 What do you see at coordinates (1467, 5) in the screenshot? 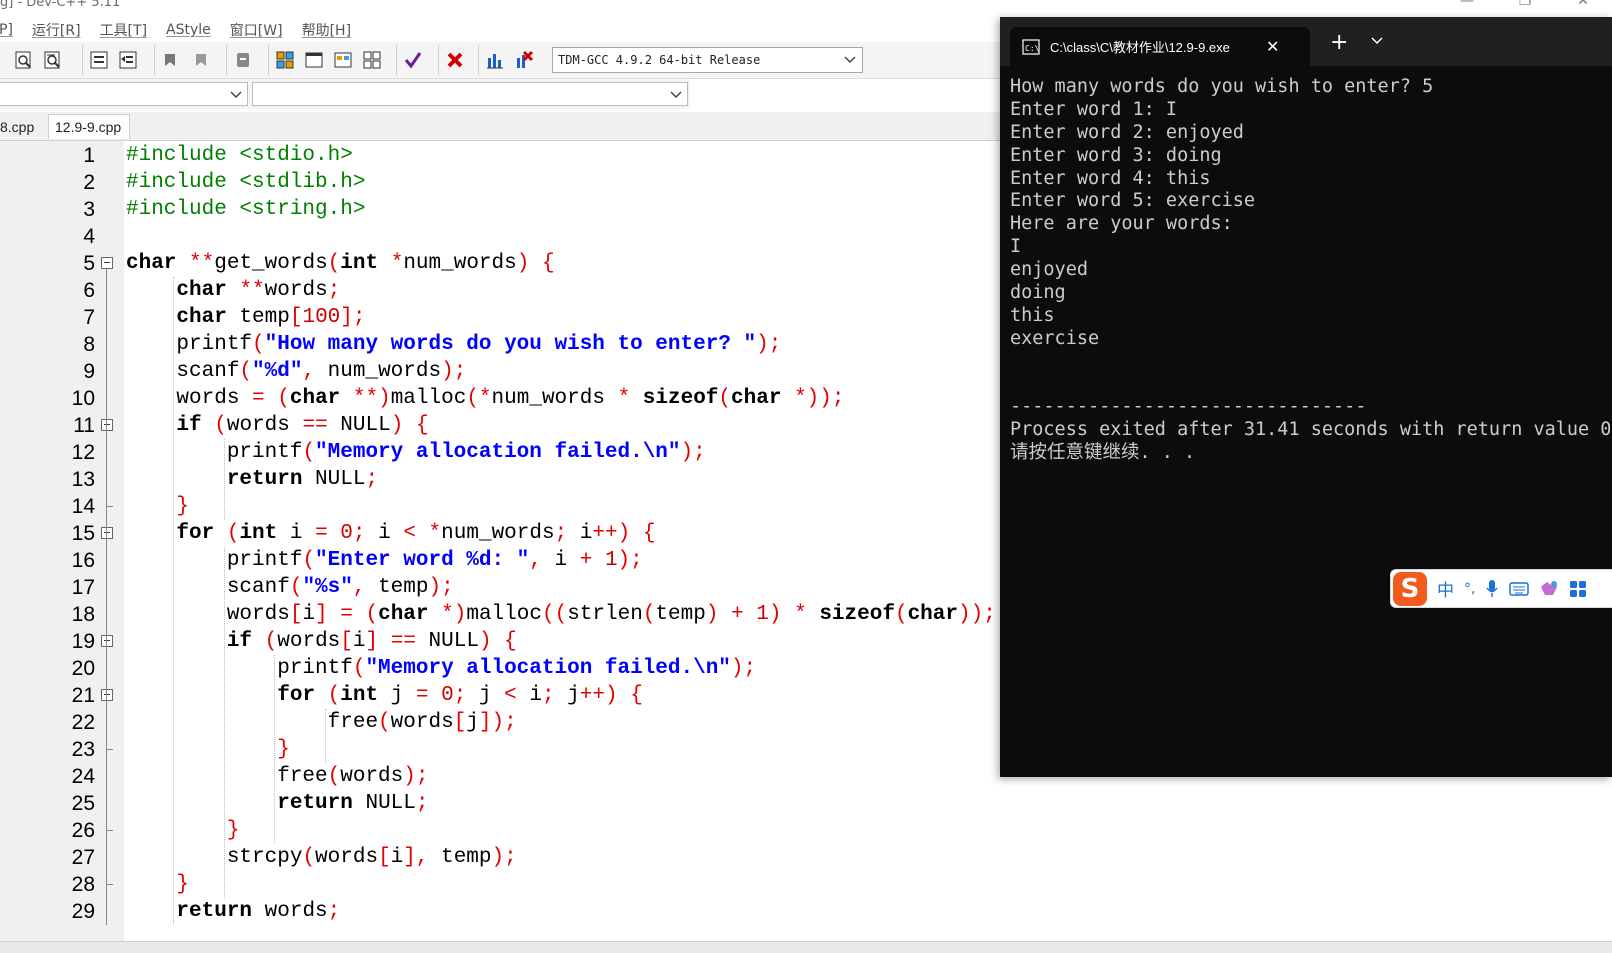
I see `minimize-icon: —` at bounding box center [1467, 5].